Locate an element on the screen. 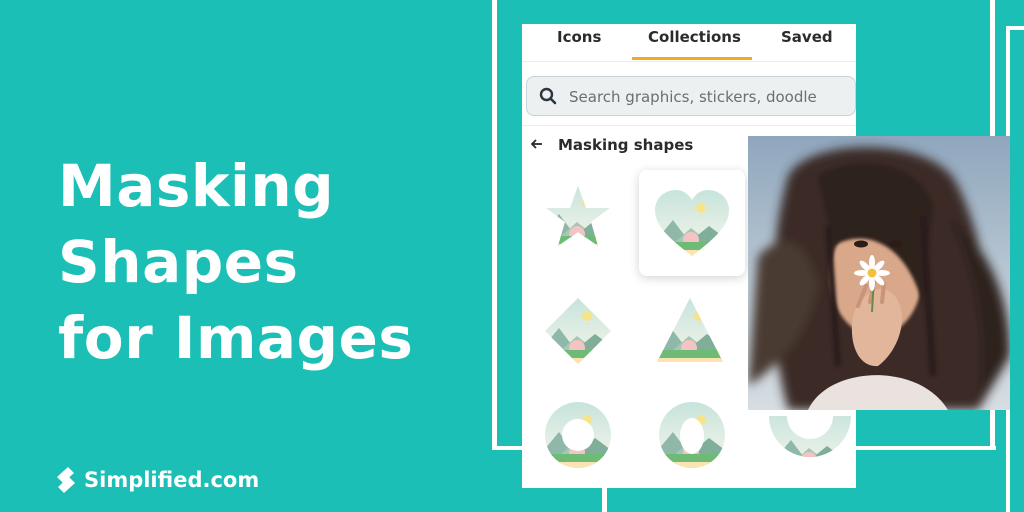  mask-shape-triangle is located at coordinates (690, 331).